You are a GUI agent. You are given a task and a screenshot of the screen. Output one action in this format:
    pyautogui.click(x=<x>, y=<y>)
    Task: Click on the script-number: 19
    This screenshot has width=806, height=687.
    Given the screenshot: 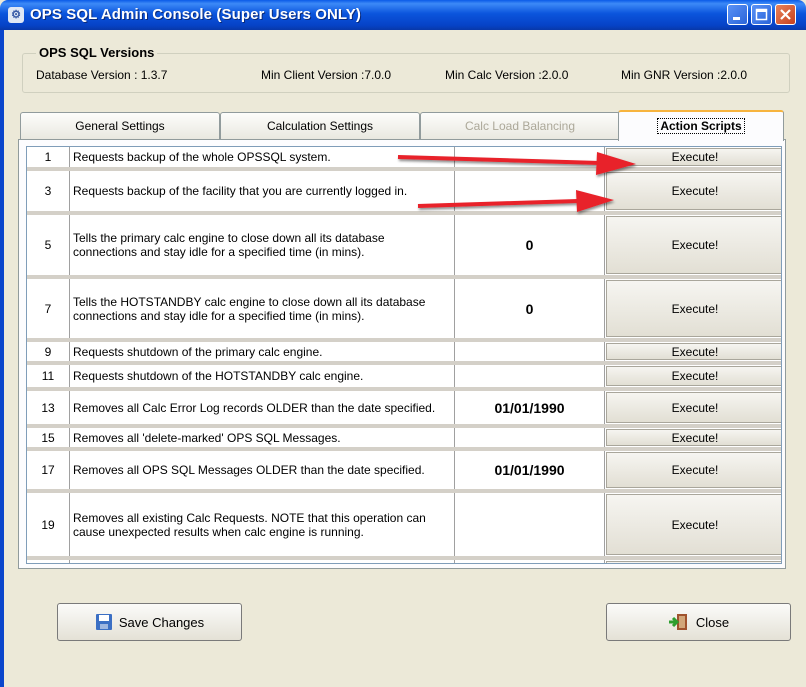 What is the action you would take?
    pyautogui.click(x=48, y=524)
    